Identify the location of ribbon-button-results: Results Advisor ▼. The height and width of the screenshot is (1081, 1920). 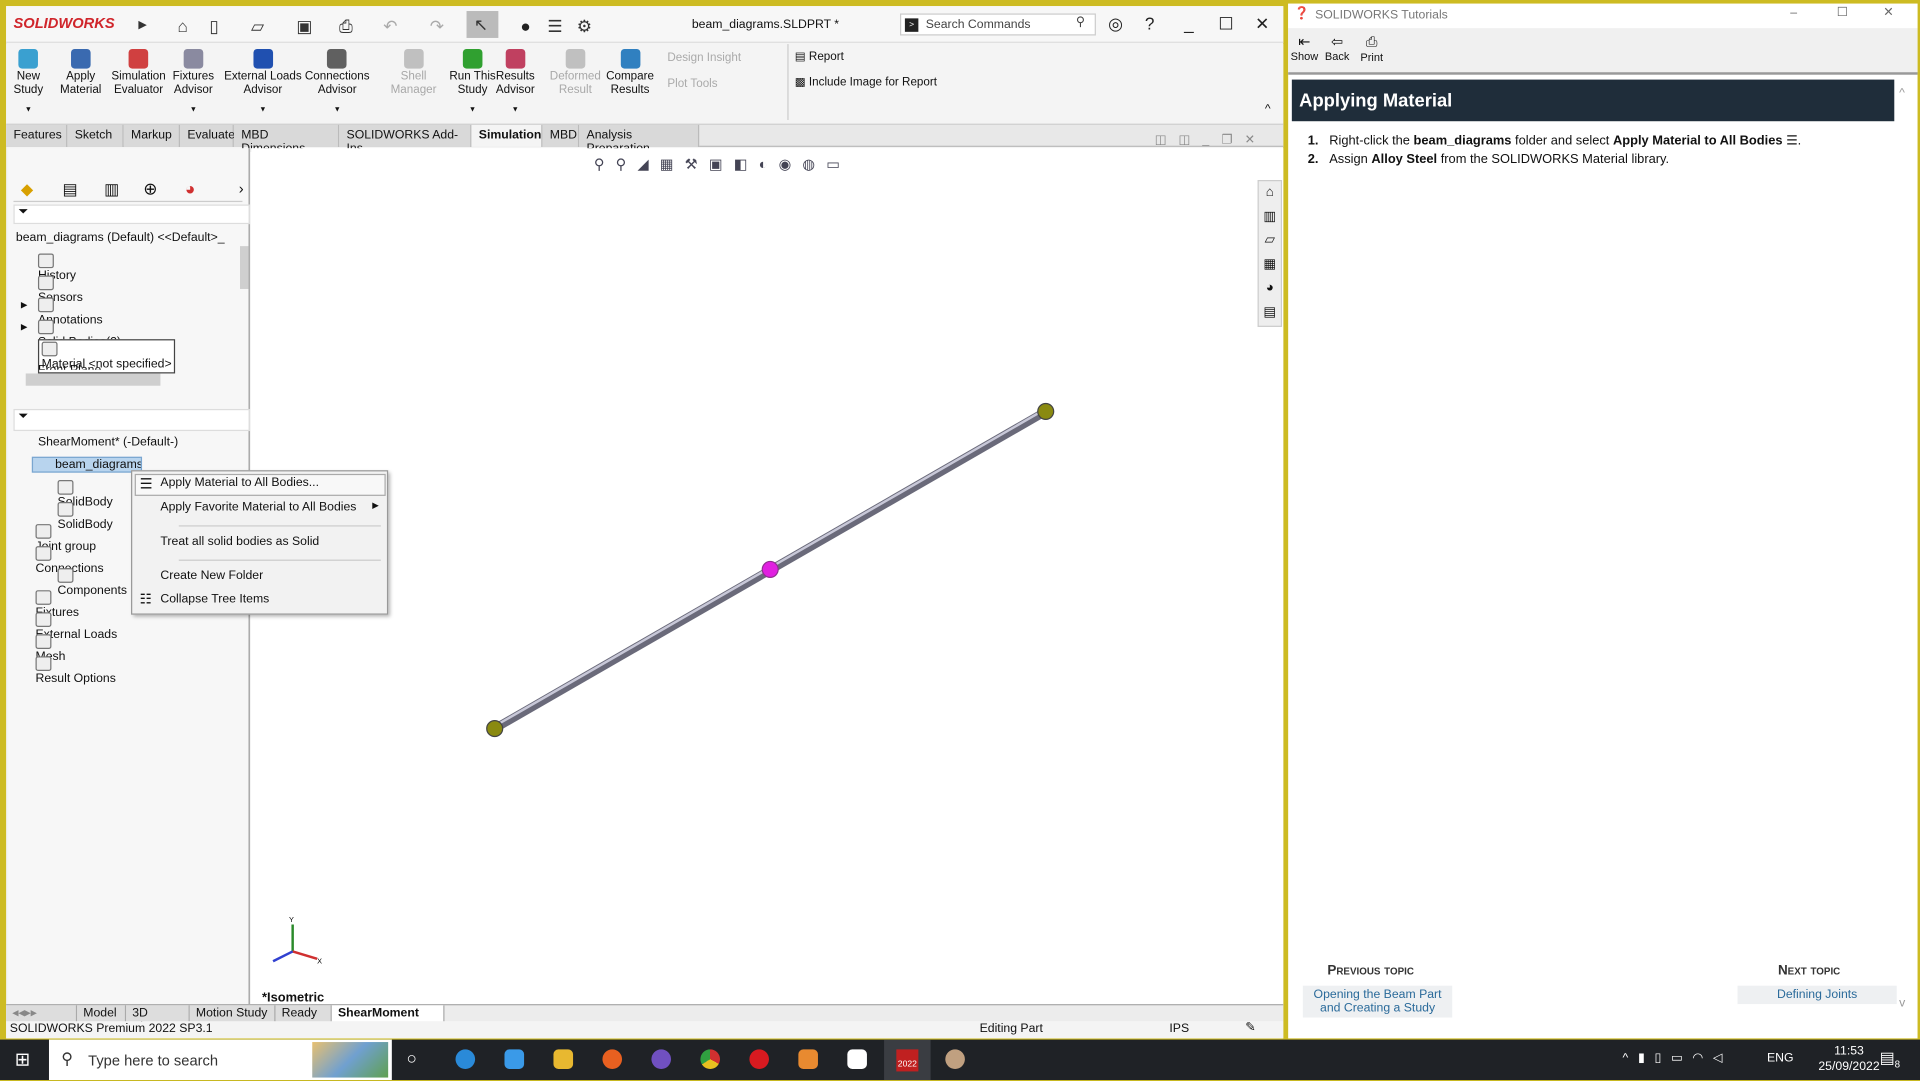
(515, 82).